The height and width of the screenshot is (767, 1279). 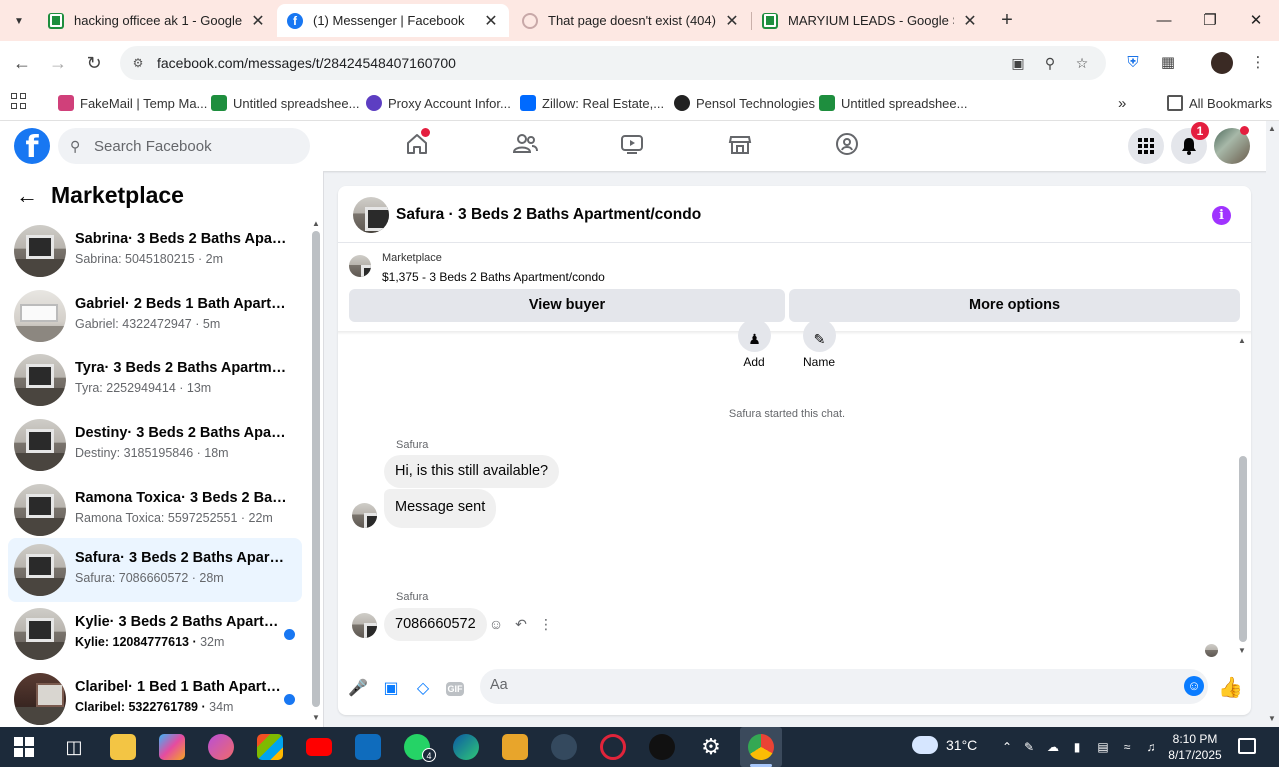 What do you see at coordinates (19, 21) in the screenshot?
I see `tab-search-icon: ▼` at bounding box center [19, 21].